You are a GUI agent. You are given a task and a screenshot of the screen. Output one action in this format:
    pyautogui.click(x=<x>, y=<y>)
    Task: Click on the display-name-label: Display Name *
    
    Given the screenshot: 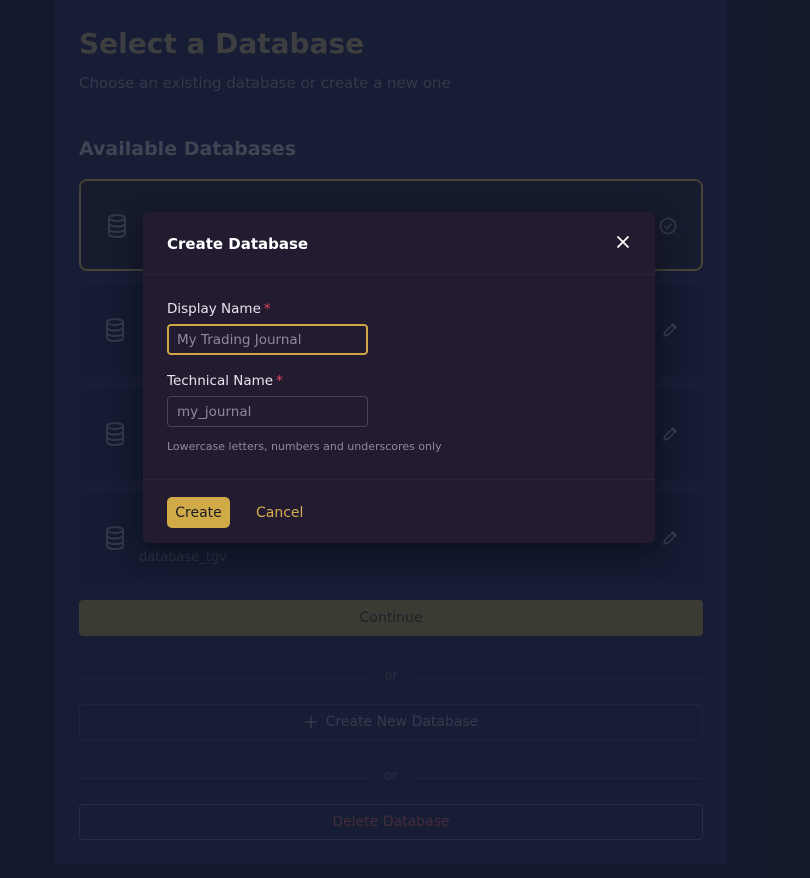 What is the action you would take?
    pyautogui.click(x=219, y=309)
    